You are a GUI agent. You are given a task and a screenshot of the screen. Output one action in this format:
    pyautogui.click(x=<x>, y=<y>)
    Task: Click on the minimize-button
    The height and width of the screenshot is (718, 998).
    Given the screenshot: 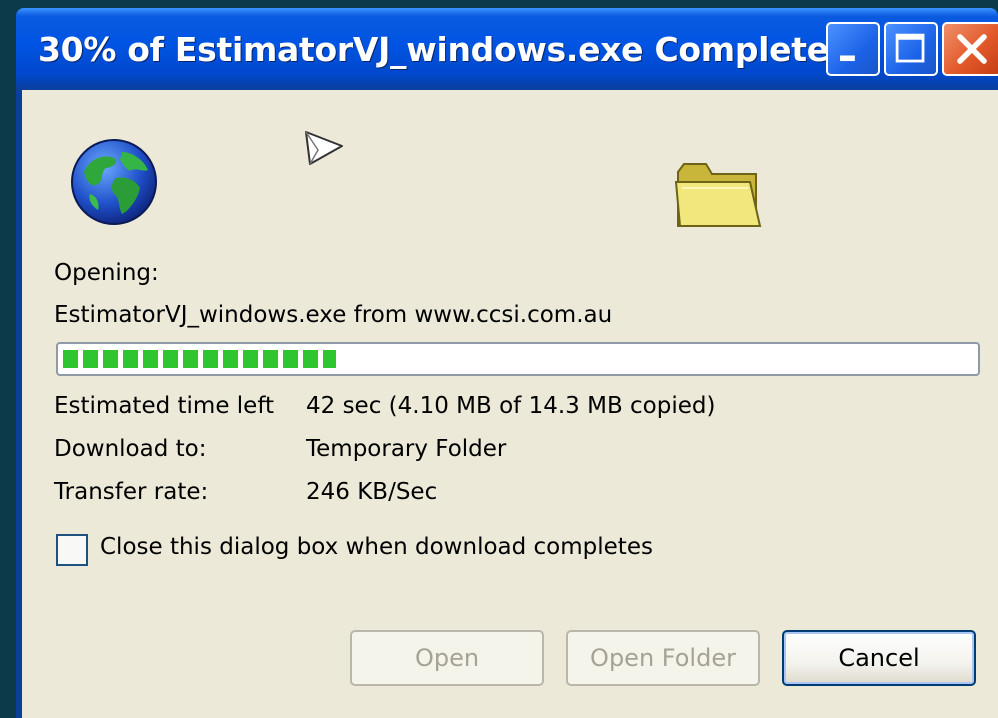 What is the action you would take?
    pyautogui.click(x=853, y=49)
    